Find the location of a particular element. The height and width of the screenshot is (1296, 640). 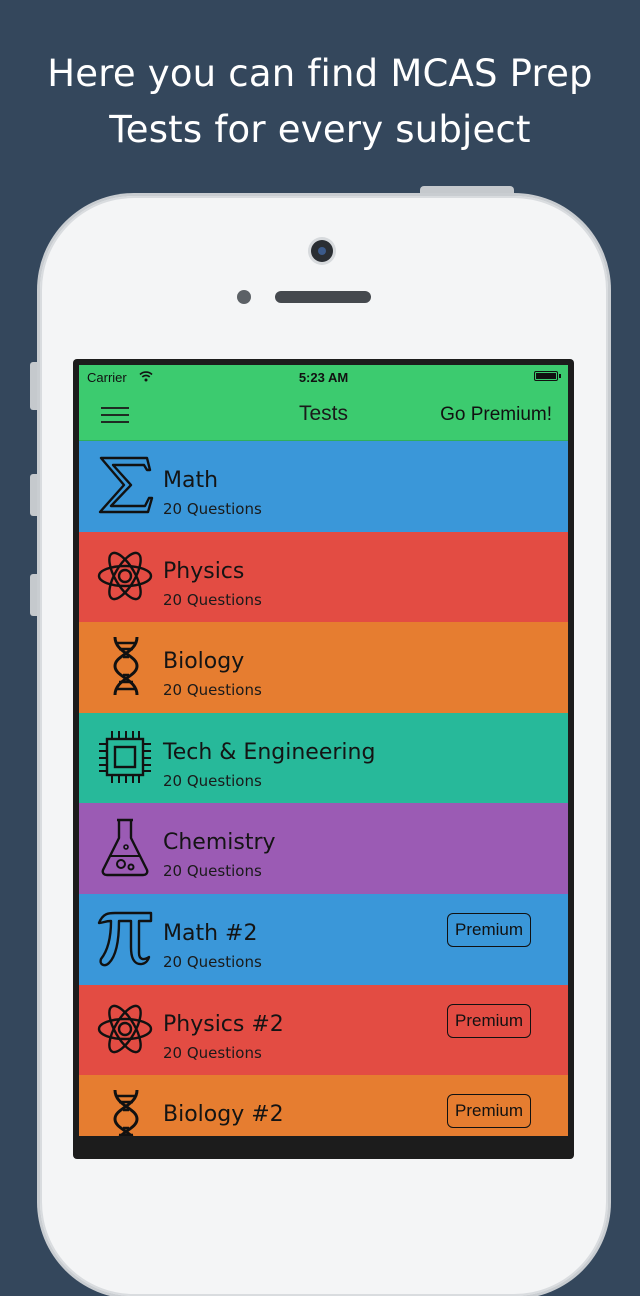

test-title: Biology #2 is located at coordinates (223, 1115).